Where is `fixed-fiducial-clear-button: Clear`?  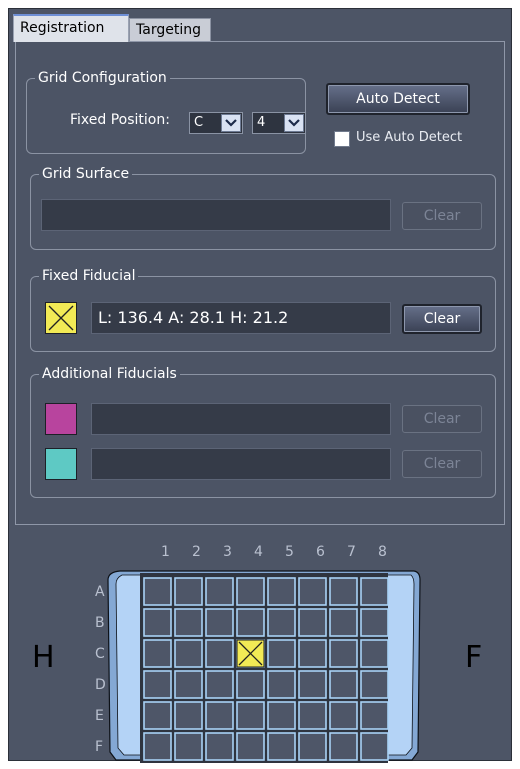 fixed-fiducial-clear-button: Clear is located at coordinates (442, 319).